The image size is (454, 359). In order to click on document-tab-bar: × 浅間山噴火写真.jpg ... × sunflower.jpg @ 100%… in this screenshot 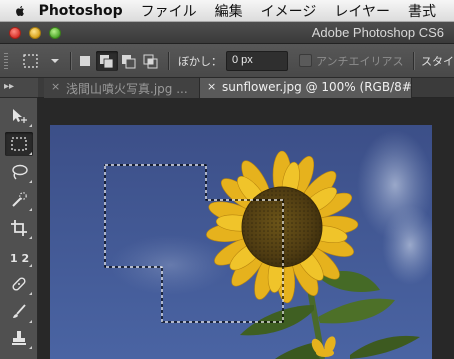, I will do `click(246, 88)`.